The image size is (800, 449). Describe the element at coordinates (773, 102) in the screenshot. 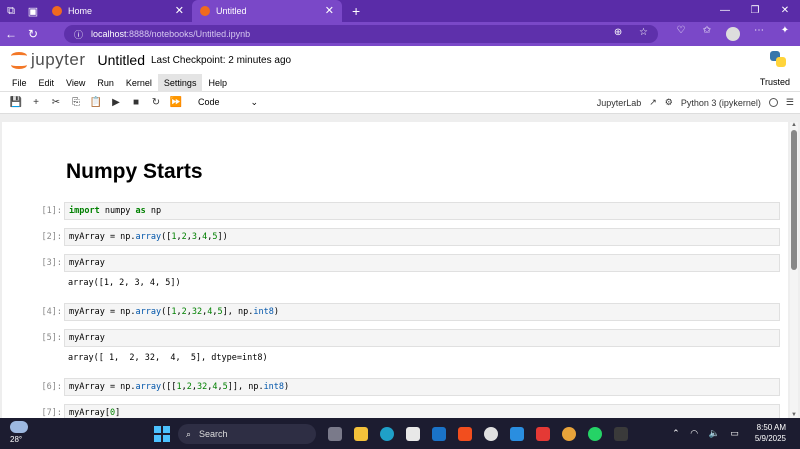

I see `kernel-status-icon` at that location.